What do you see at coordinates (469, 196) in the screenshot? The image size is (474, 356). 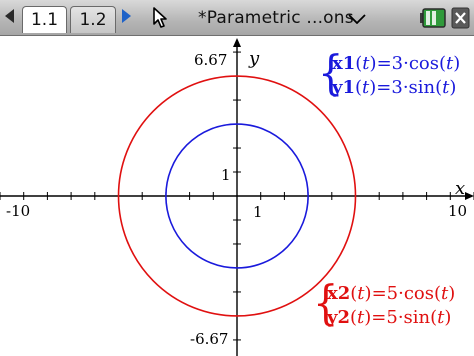 I see `x-axis-arrow-icon` at bounding box center [469, 196].